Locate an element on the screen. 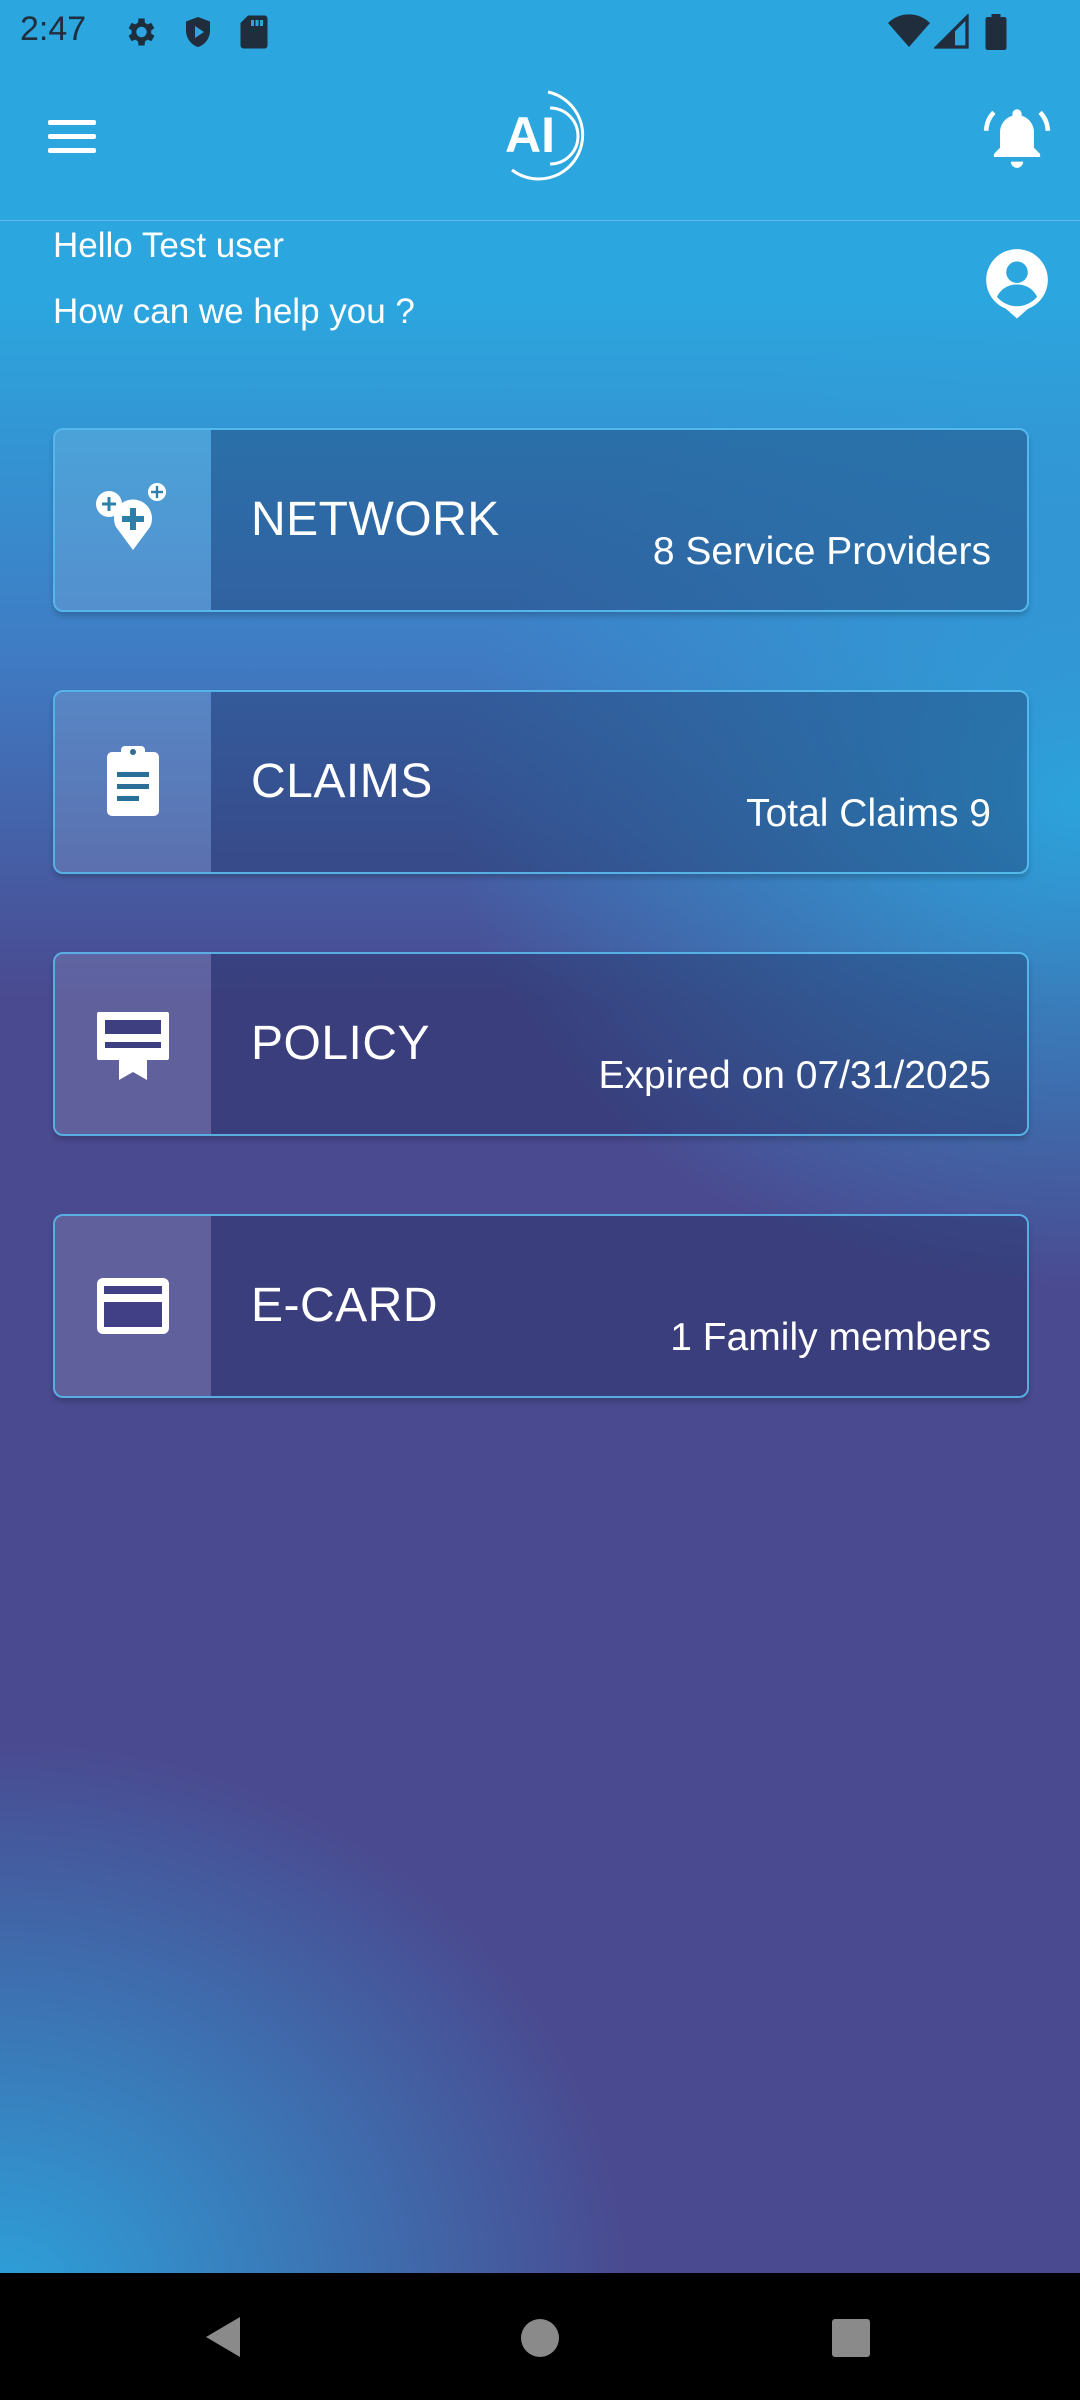  app-bar: AI is located at coordinates (540, 141).